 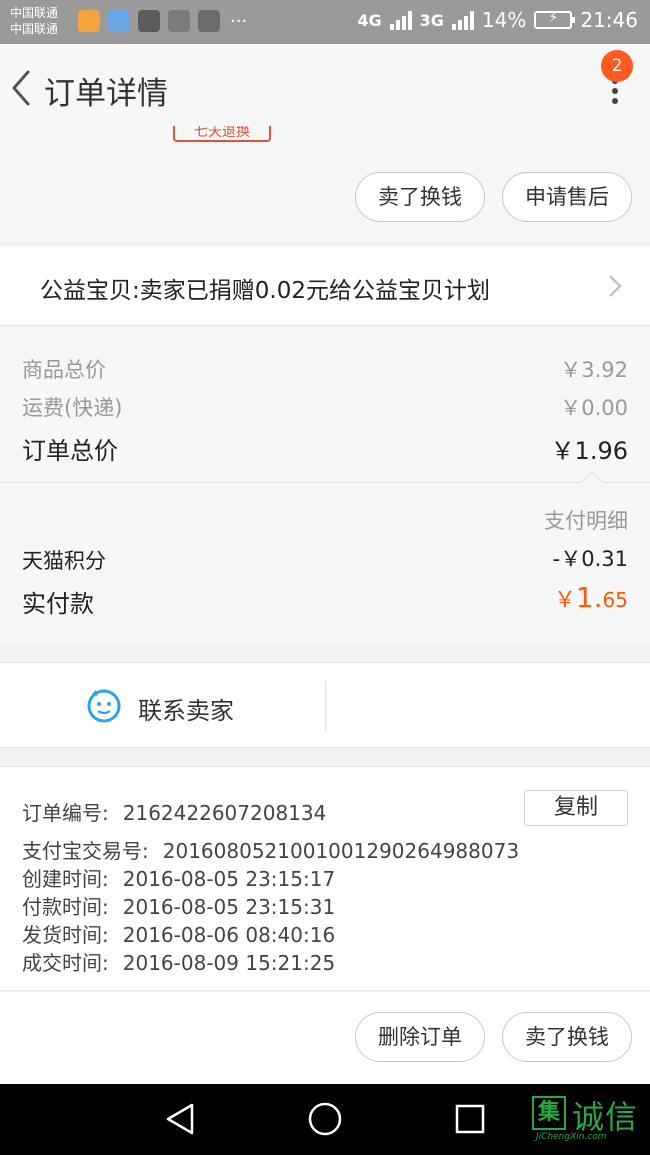 I want to click on page-title: 订单详情, so click(x=106, y=94).